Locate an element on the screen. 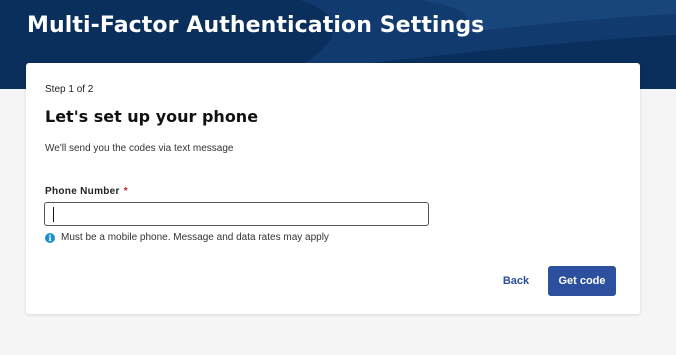  info-icon: i is located at coordinates (50, 238).